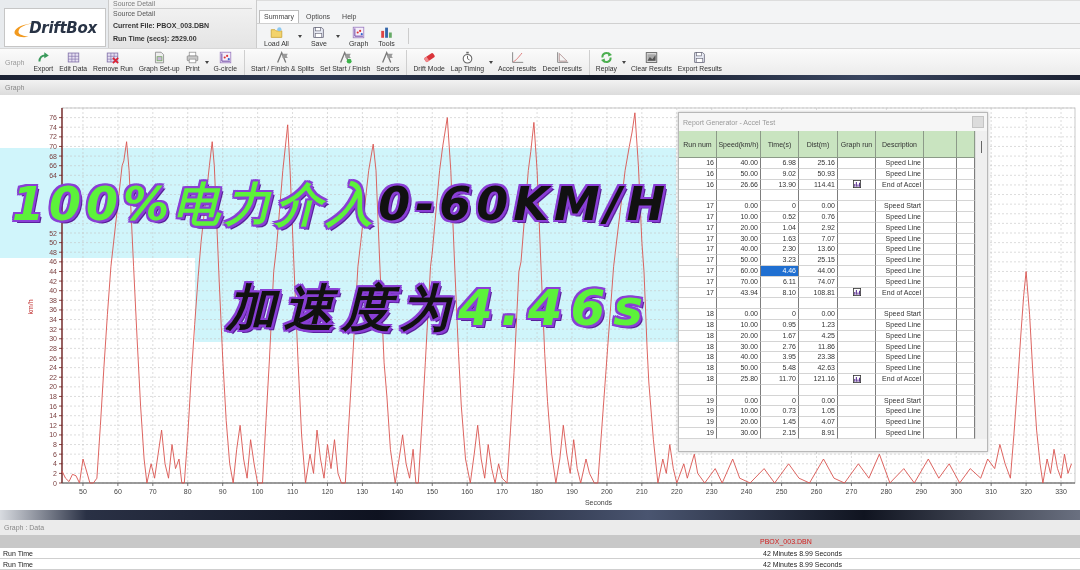  I want to click on stopwatch-icon, so click(467, 57).